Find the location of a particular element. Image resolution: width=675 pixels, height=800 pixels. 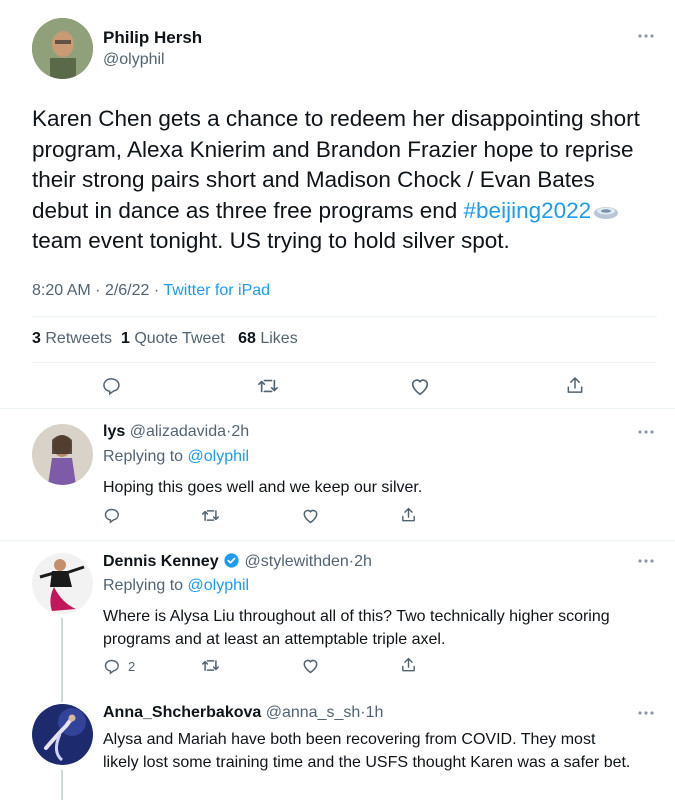

quotes-stat: 1 Quote Tweet is located at coordinates (173, 338).